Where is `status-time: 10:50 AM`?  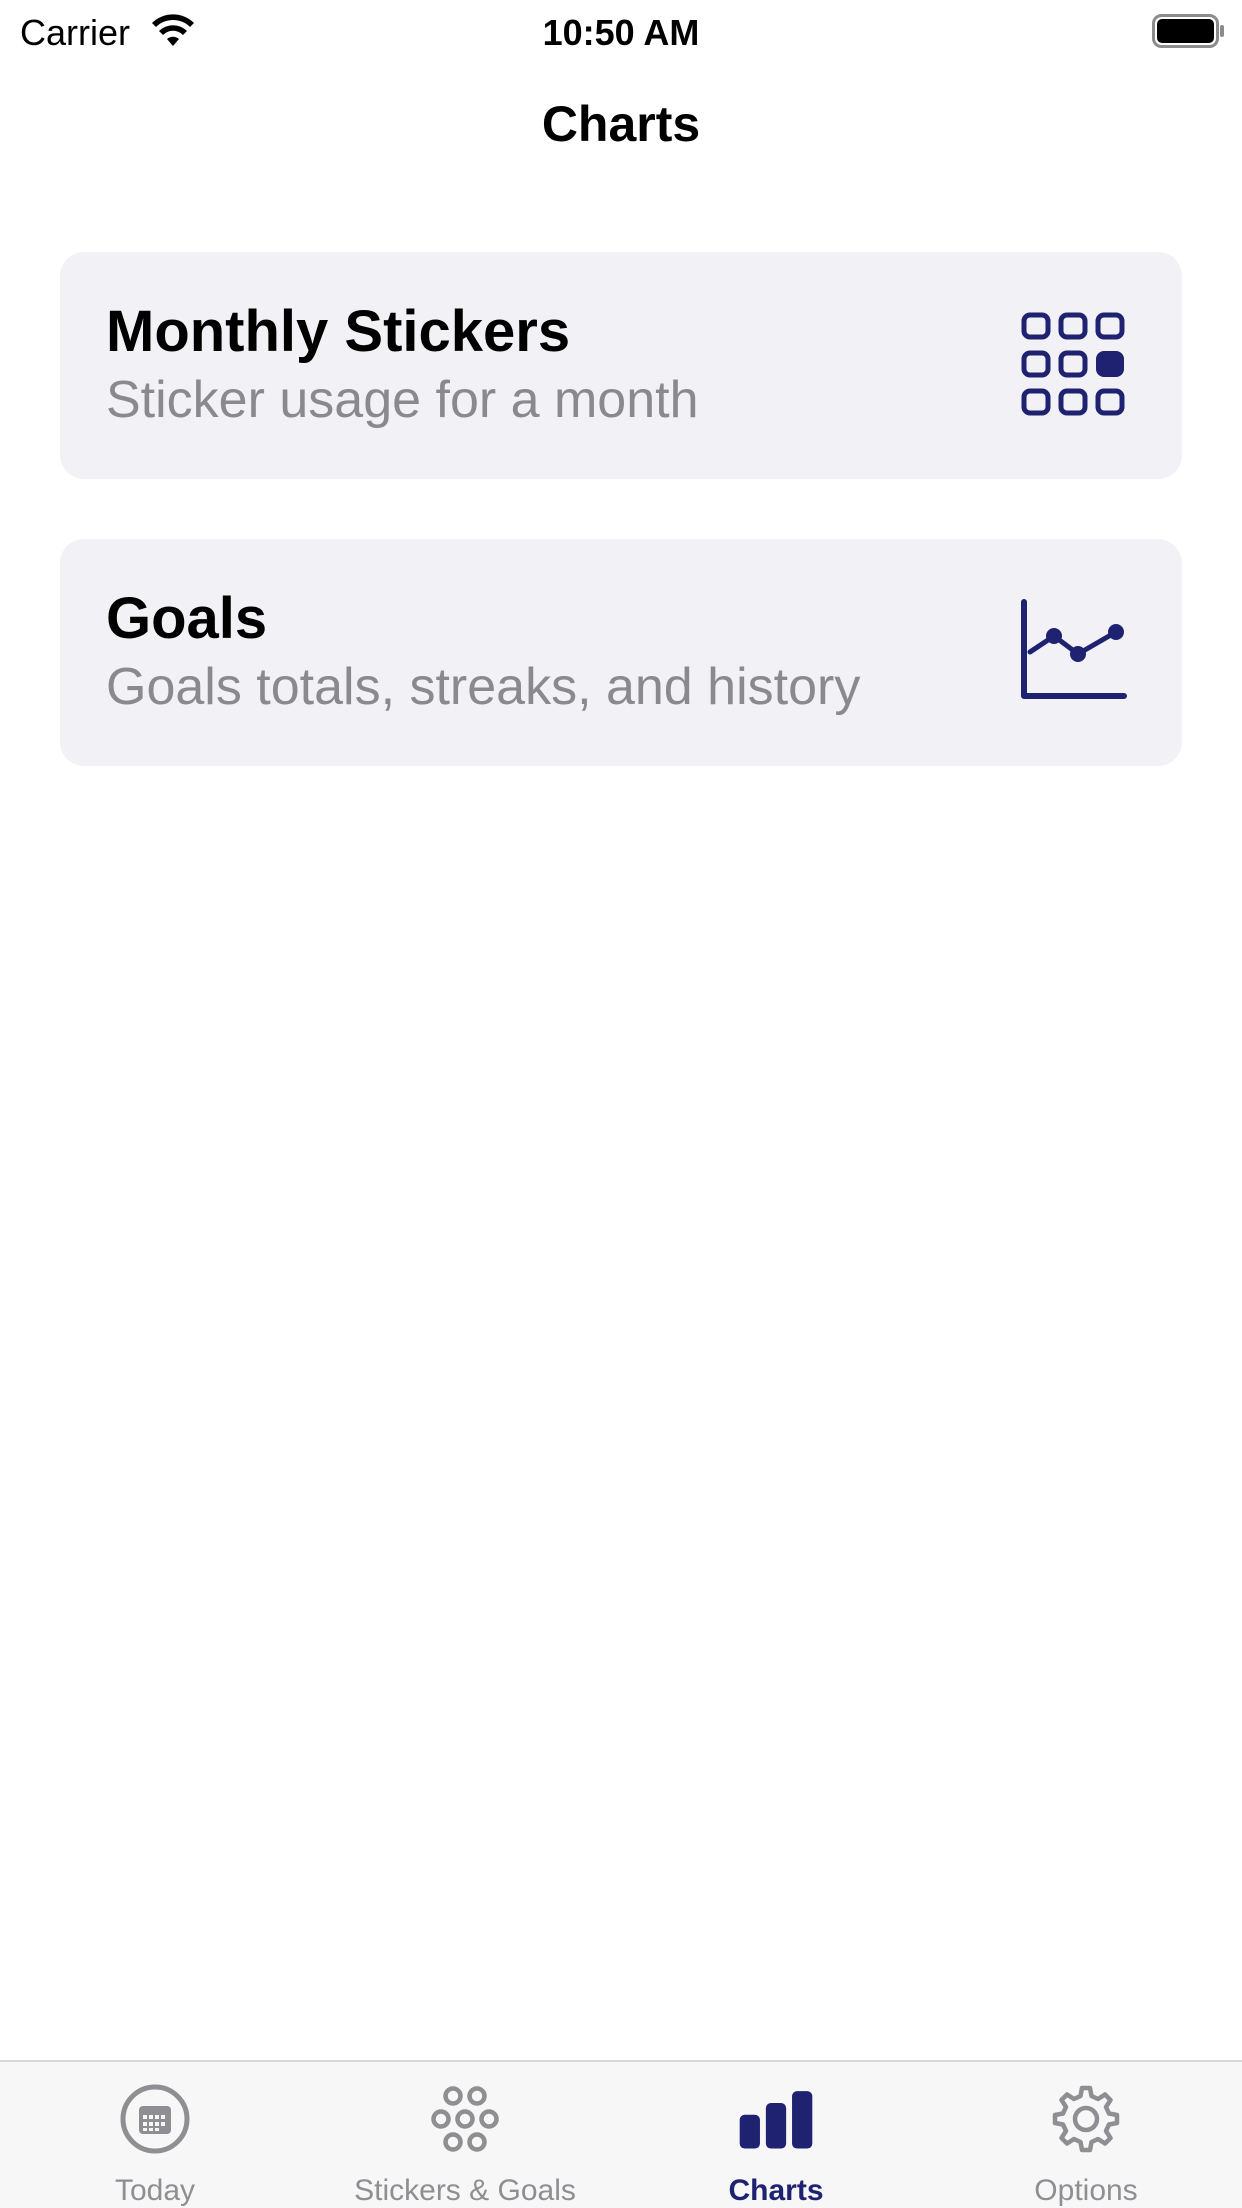
status-time: 10:50 AM is located at coordinates (621, 32).